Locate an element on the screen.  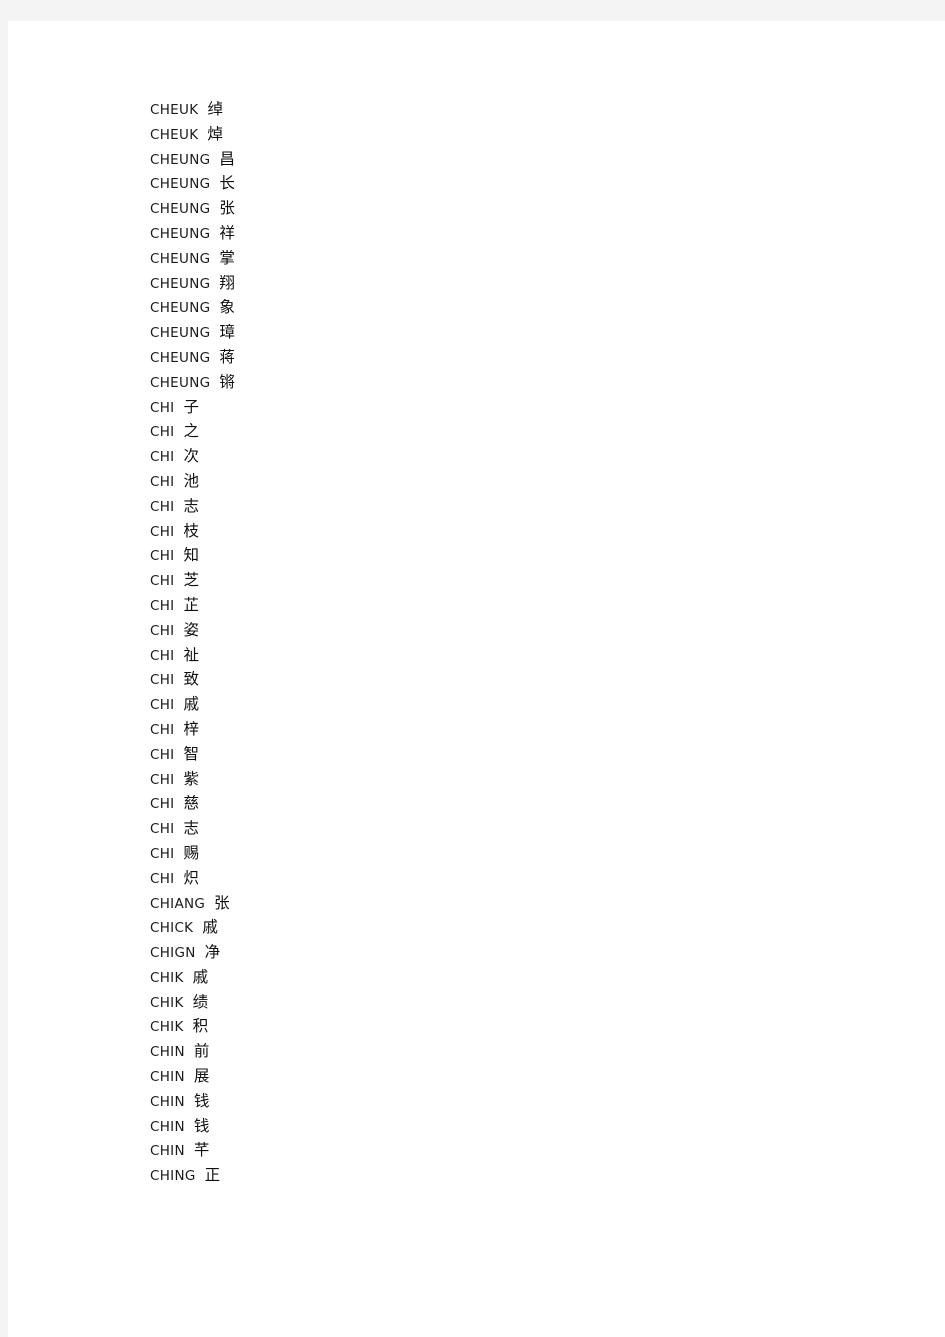
entry-romanization: CHICK is located at coordinates (172, 928).